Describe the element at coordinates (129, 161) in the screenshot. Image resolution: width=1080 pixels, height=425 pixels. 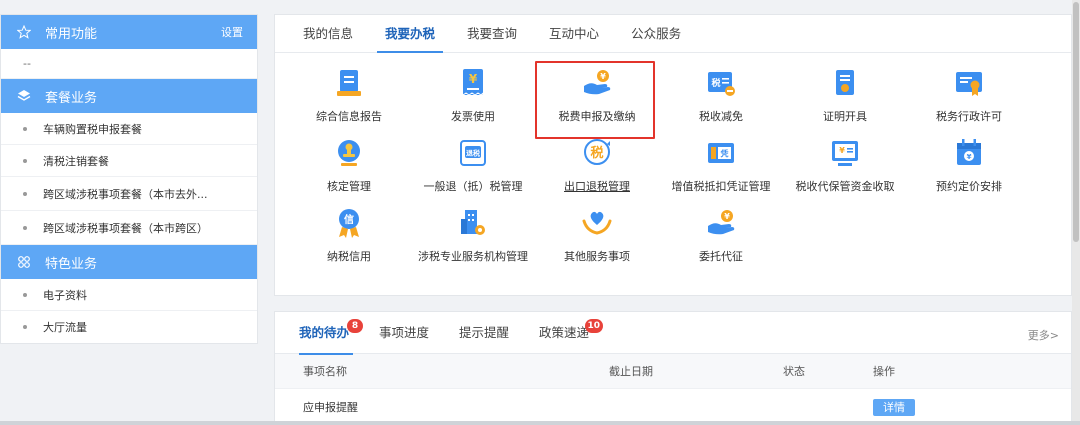
I see `sidebar-item: 清税注销套餐` at that location.